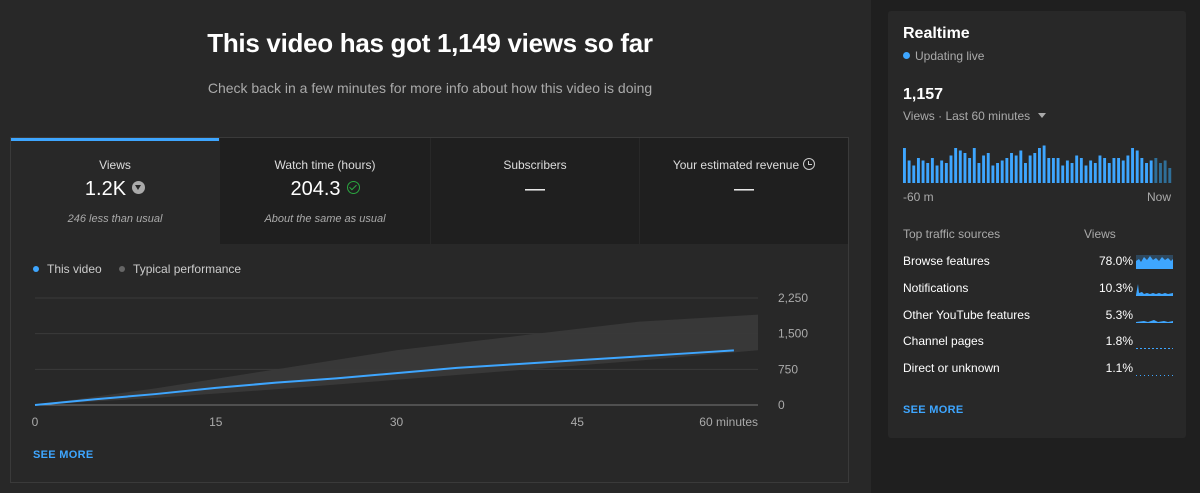 This screenshot has width=1200, height=493. I want to click on legend-this-video-label: This video, so click(74, 269).